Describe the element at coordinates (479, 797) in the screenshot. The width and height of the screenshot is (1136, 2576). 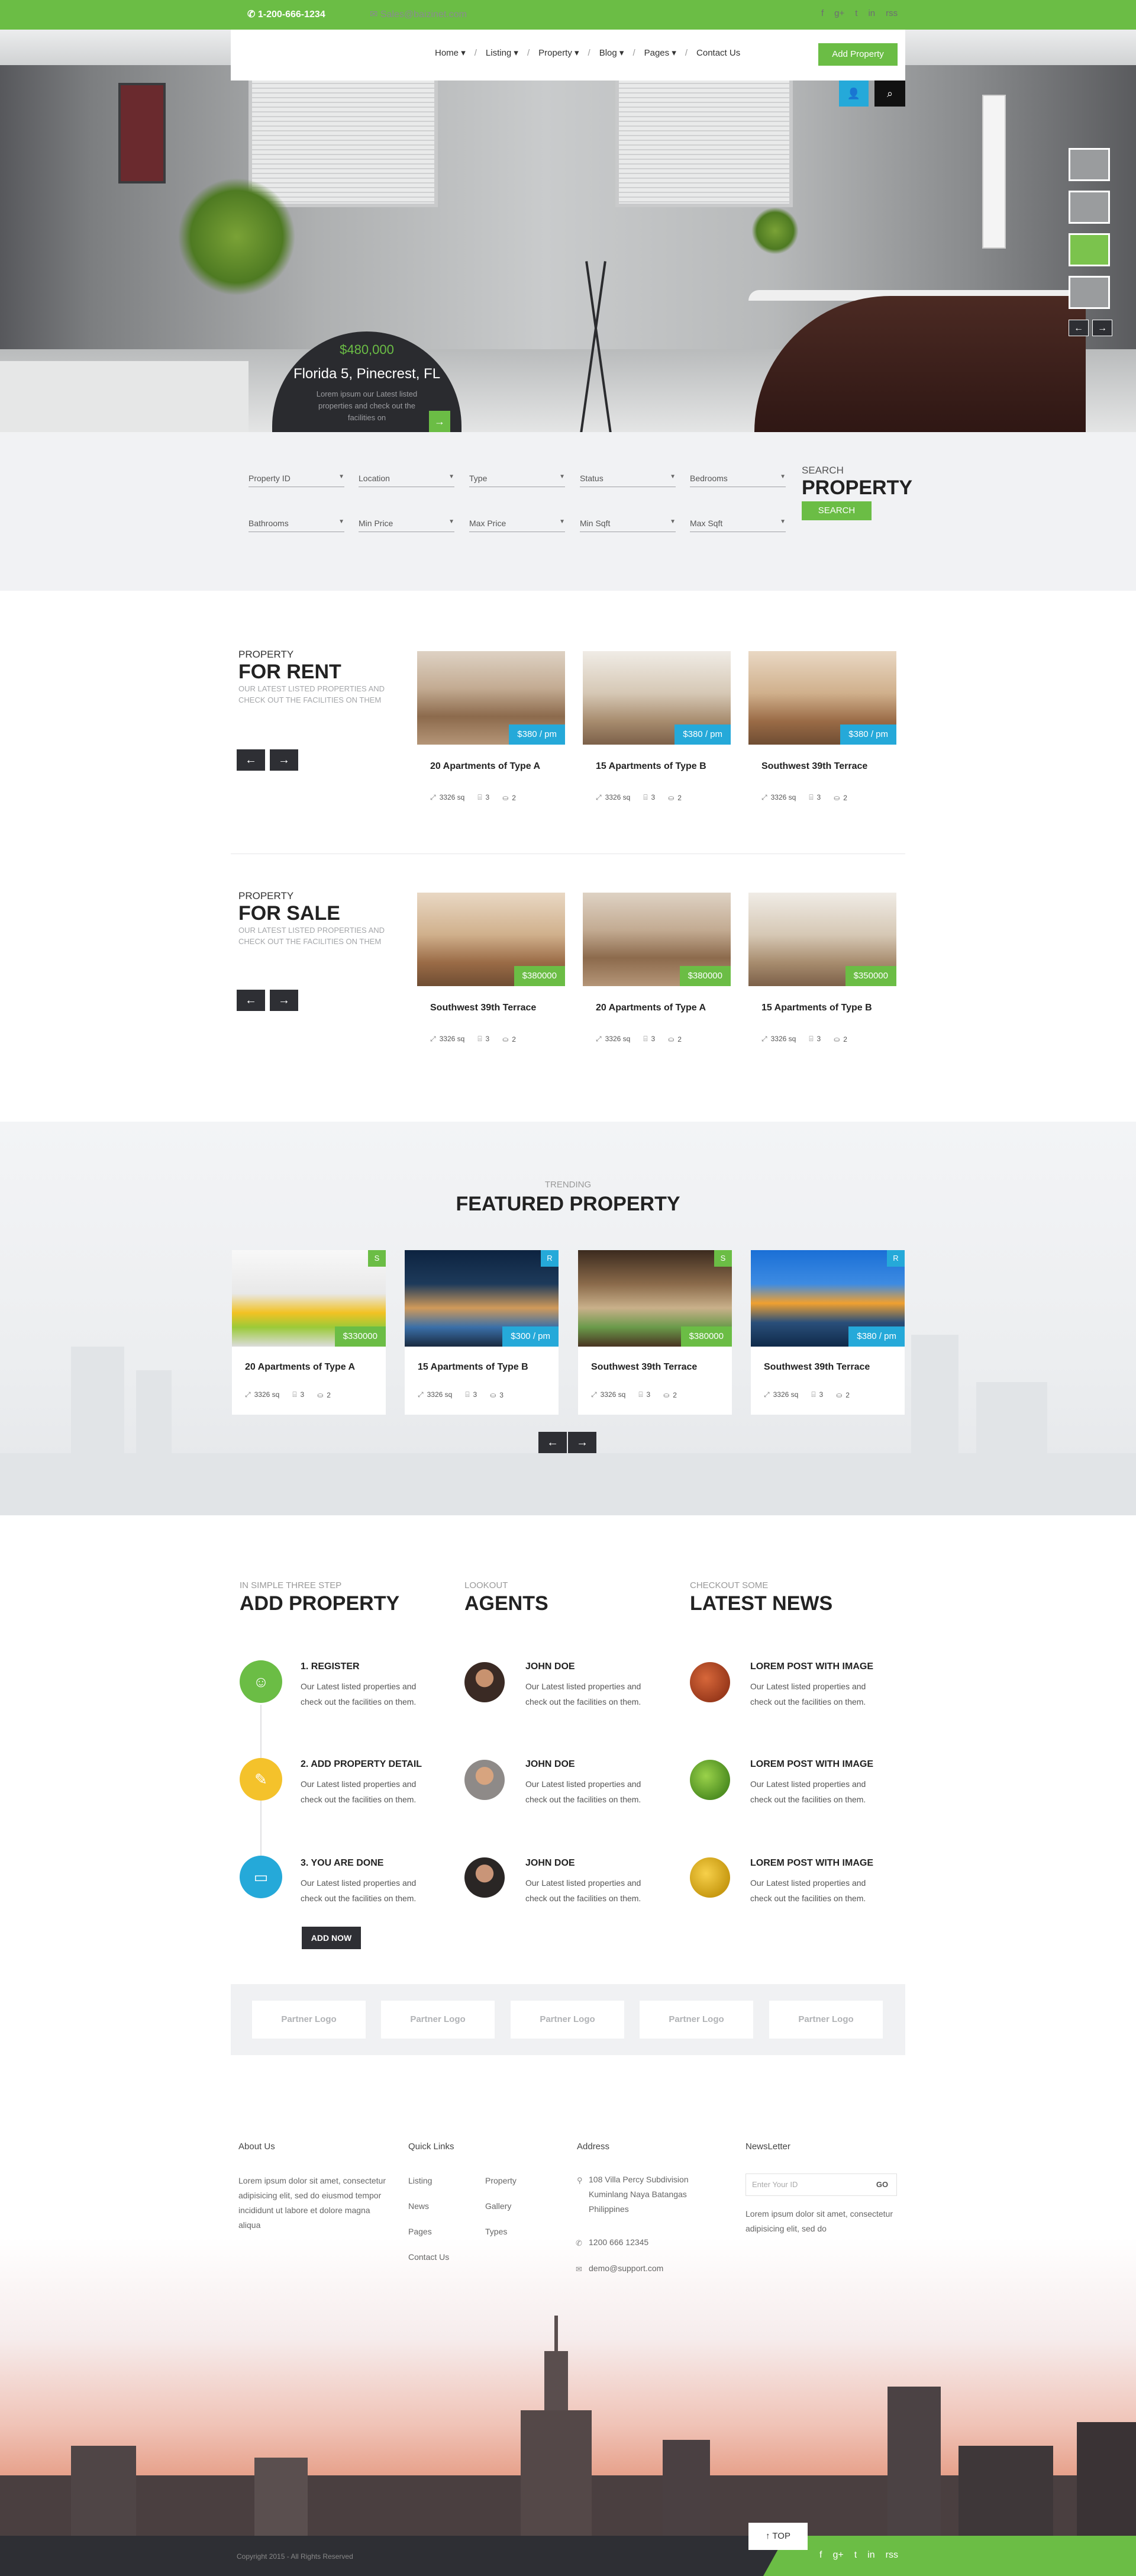
I see `bed-icon: ⌸` at that location.